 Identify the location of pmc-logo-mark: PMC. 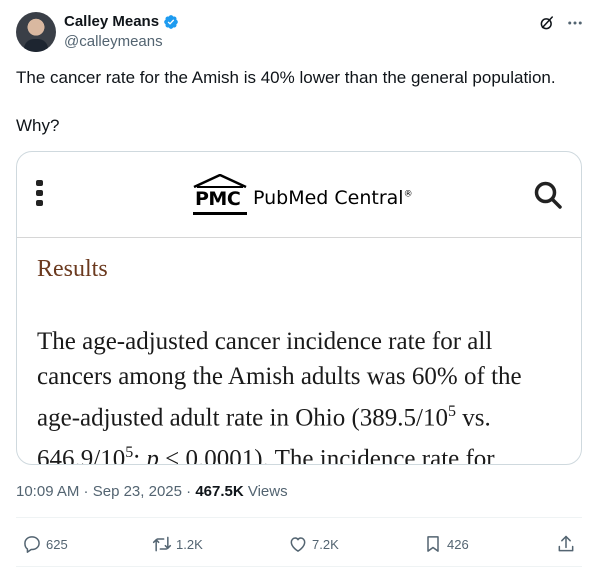
(220, 194).